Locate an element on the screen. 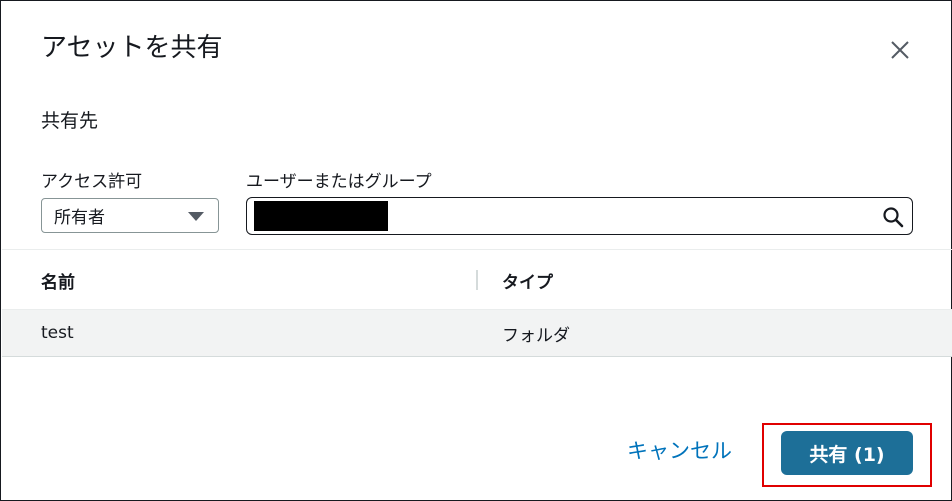  share-to-label: 共有先 is located at coordinates (70, 121).